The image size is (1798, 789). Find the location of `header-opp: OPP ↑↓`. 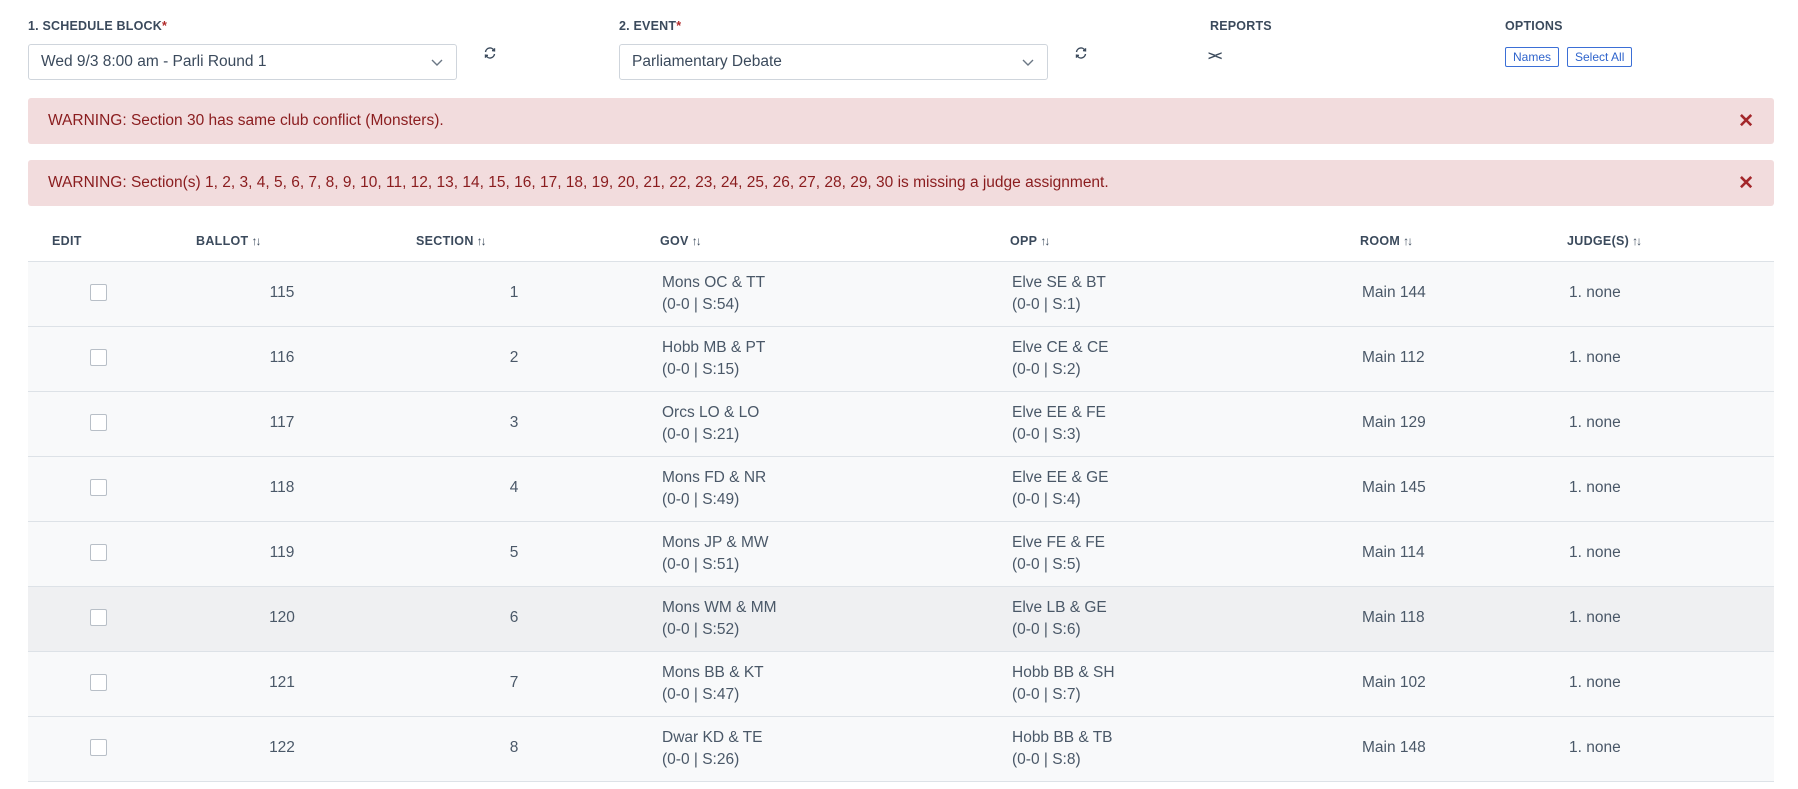

header-opp: OPP ↑↓ is located at coordinates (1030, 241).